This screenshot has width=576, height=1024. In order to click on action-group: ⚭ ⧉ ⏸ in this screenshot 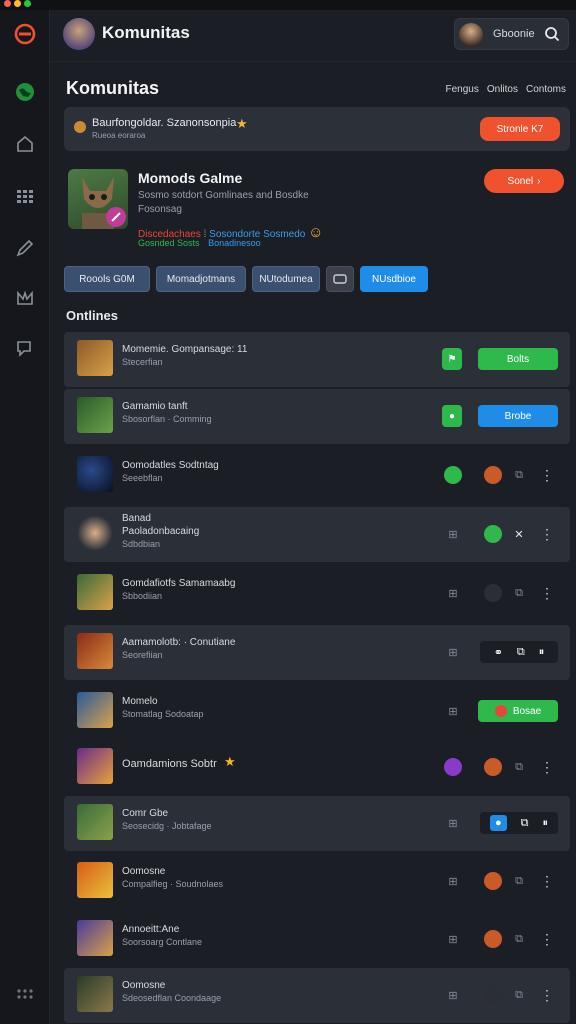, I will do `click(519, 652)`.